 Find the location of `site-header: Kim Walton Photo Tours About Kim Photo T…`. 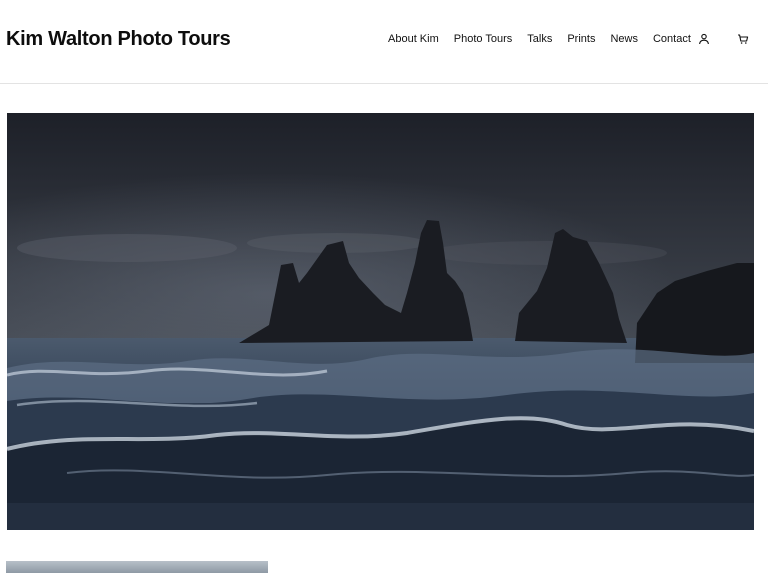

site-header: Kim Walton Photo Tours About Kim Photo T… is located at coordinates (384, 42).